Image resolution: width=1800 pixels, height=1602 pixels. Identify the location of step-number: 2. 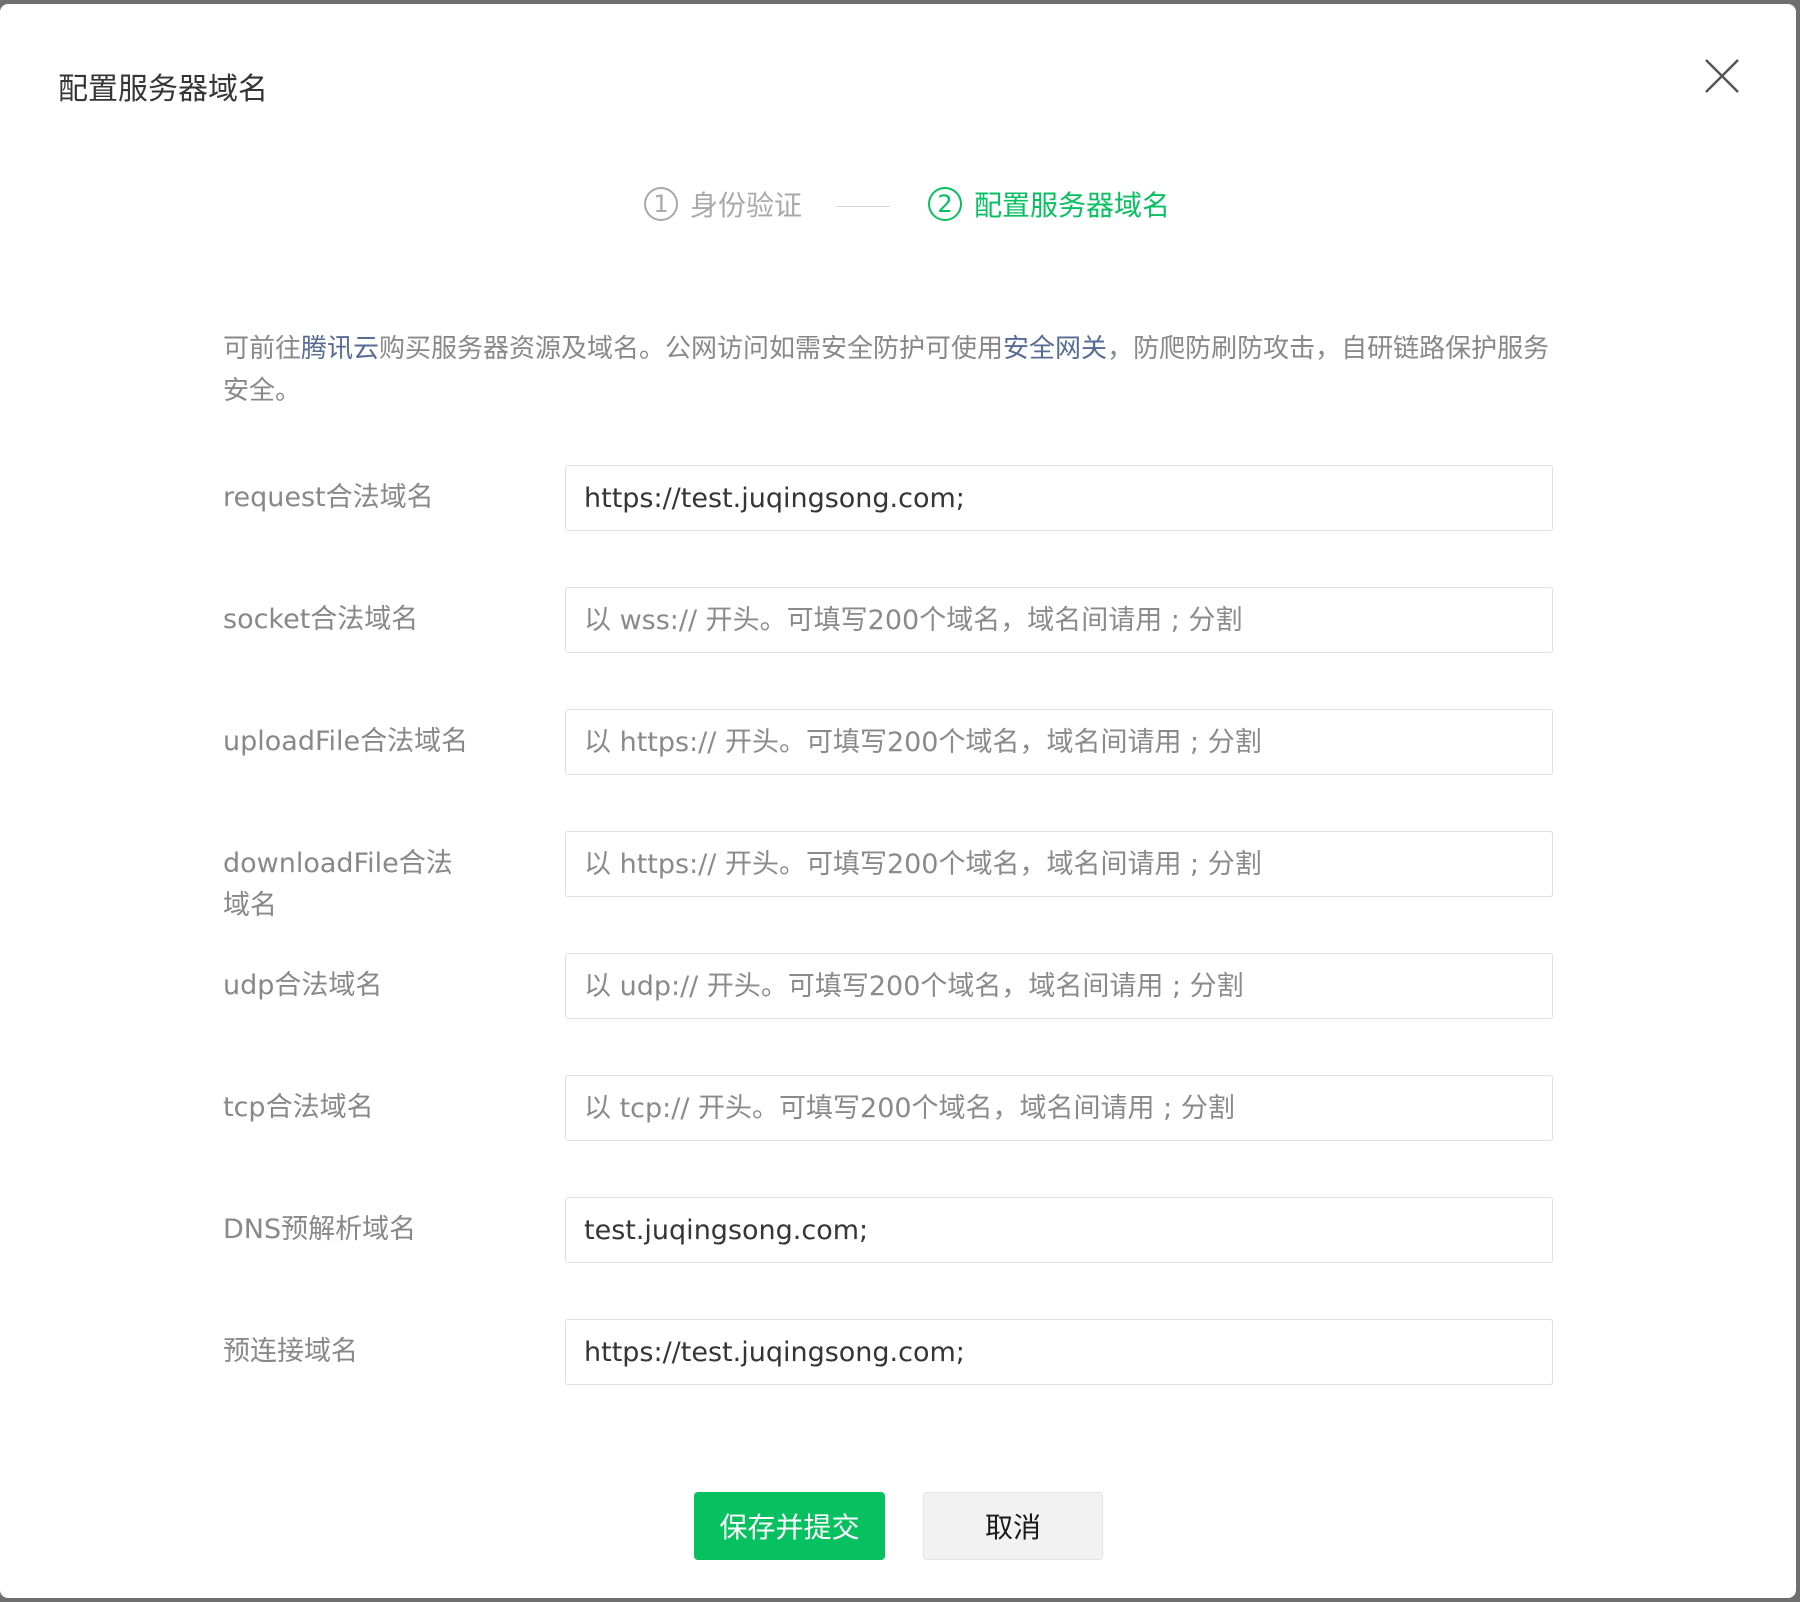
(945, 204).